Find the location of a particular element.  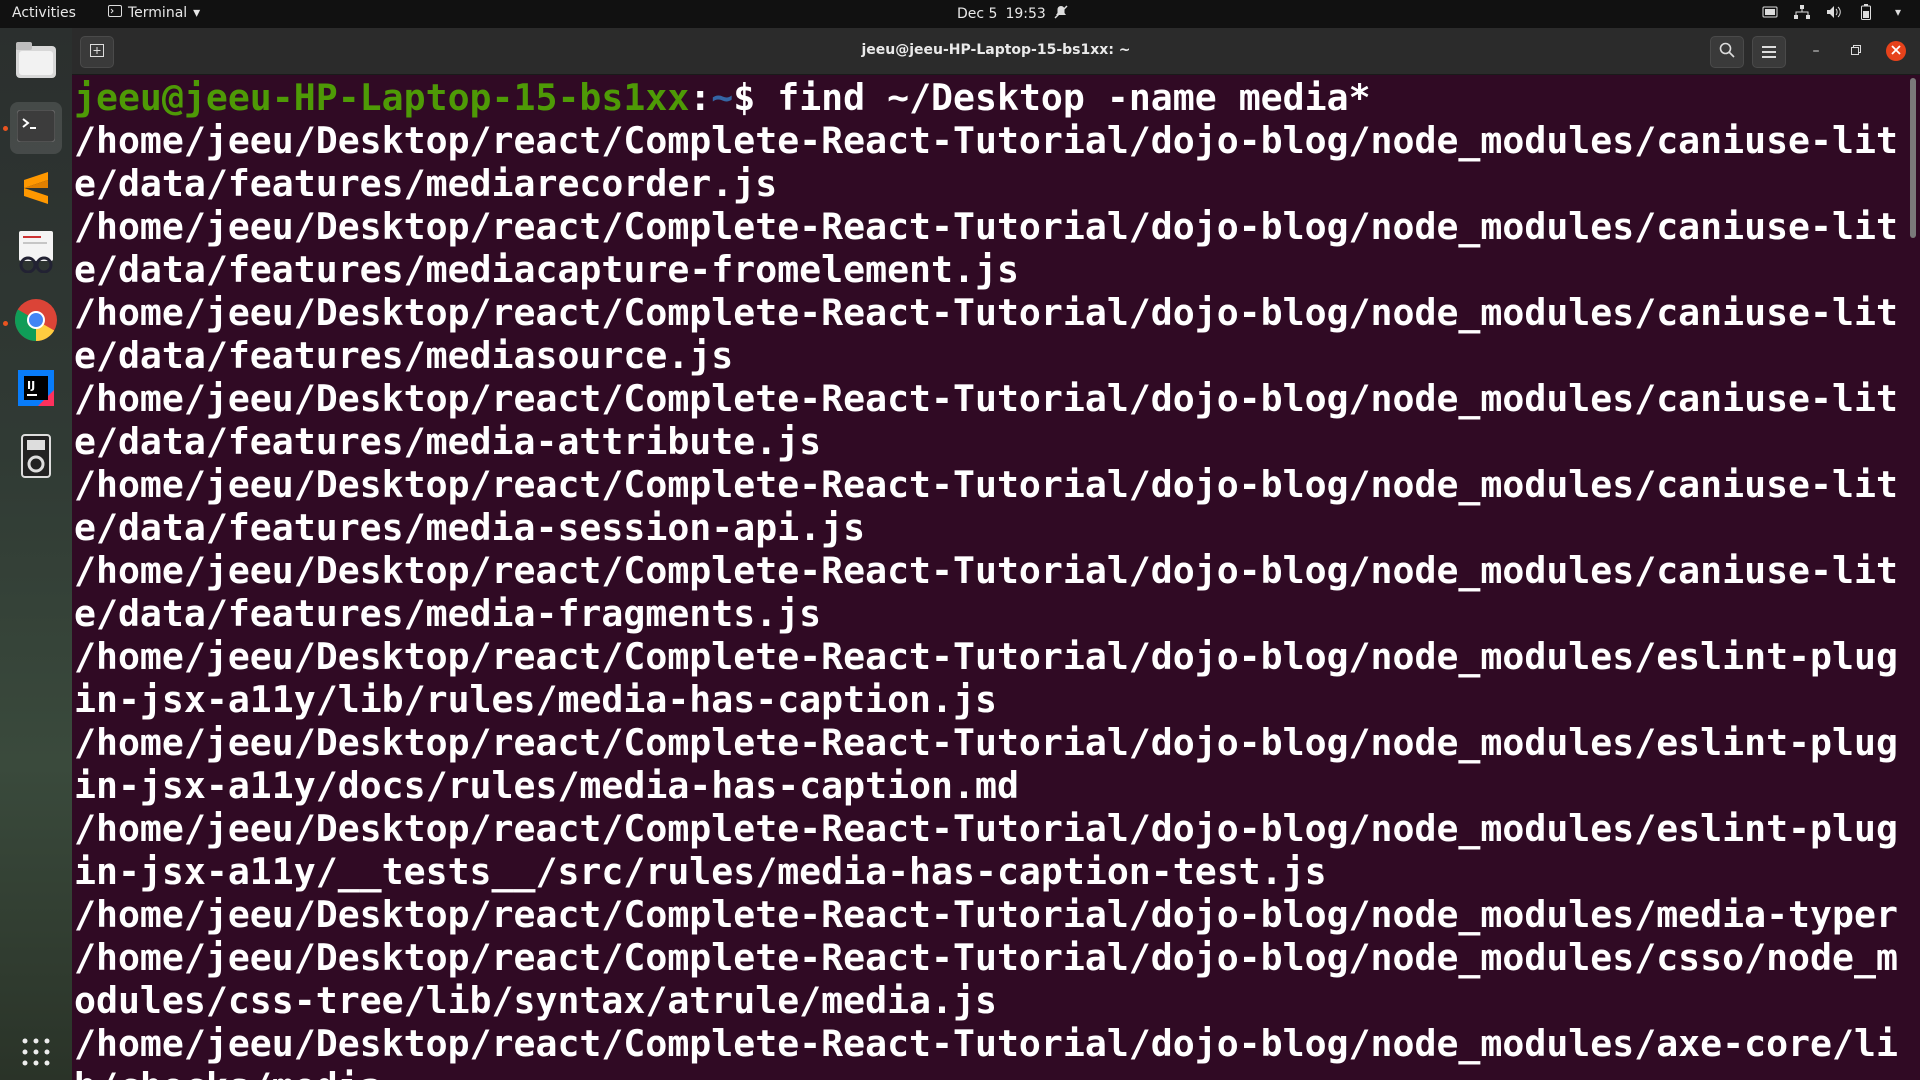

folder-icon is located at coordinates (36, 62).